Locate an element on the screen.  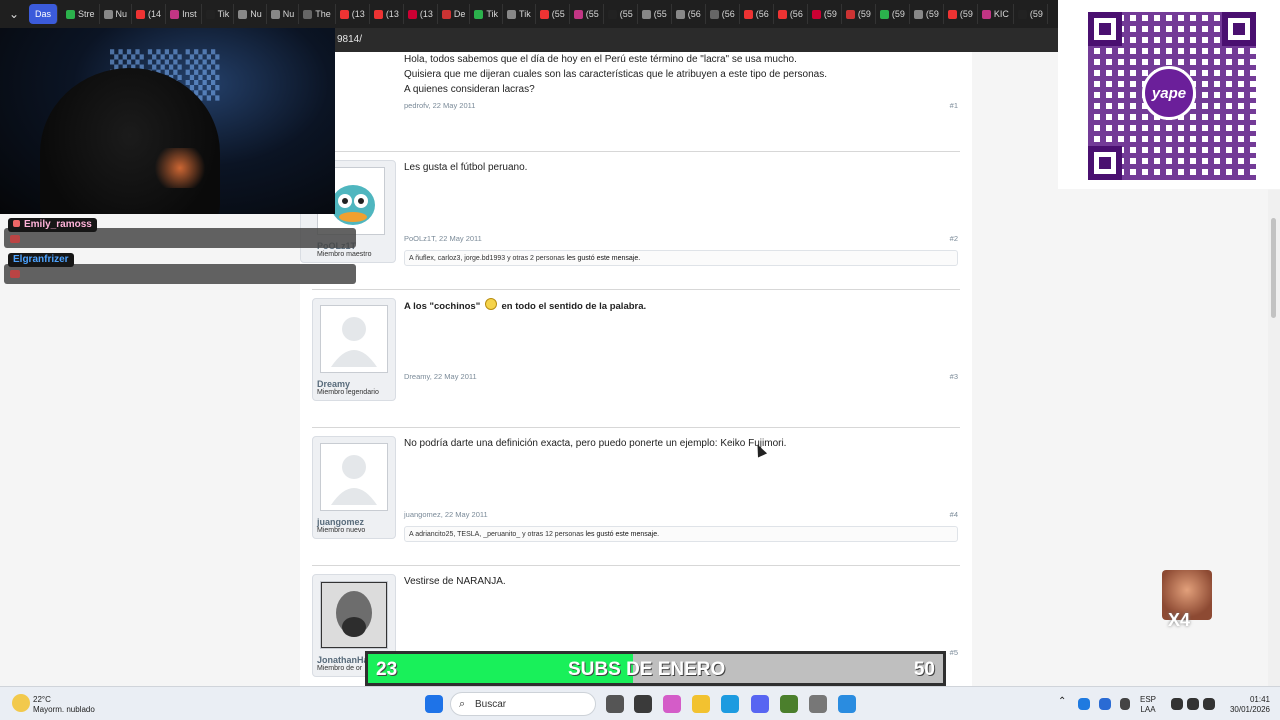
post-number-link: #3 is located at coordinates (954, 376).